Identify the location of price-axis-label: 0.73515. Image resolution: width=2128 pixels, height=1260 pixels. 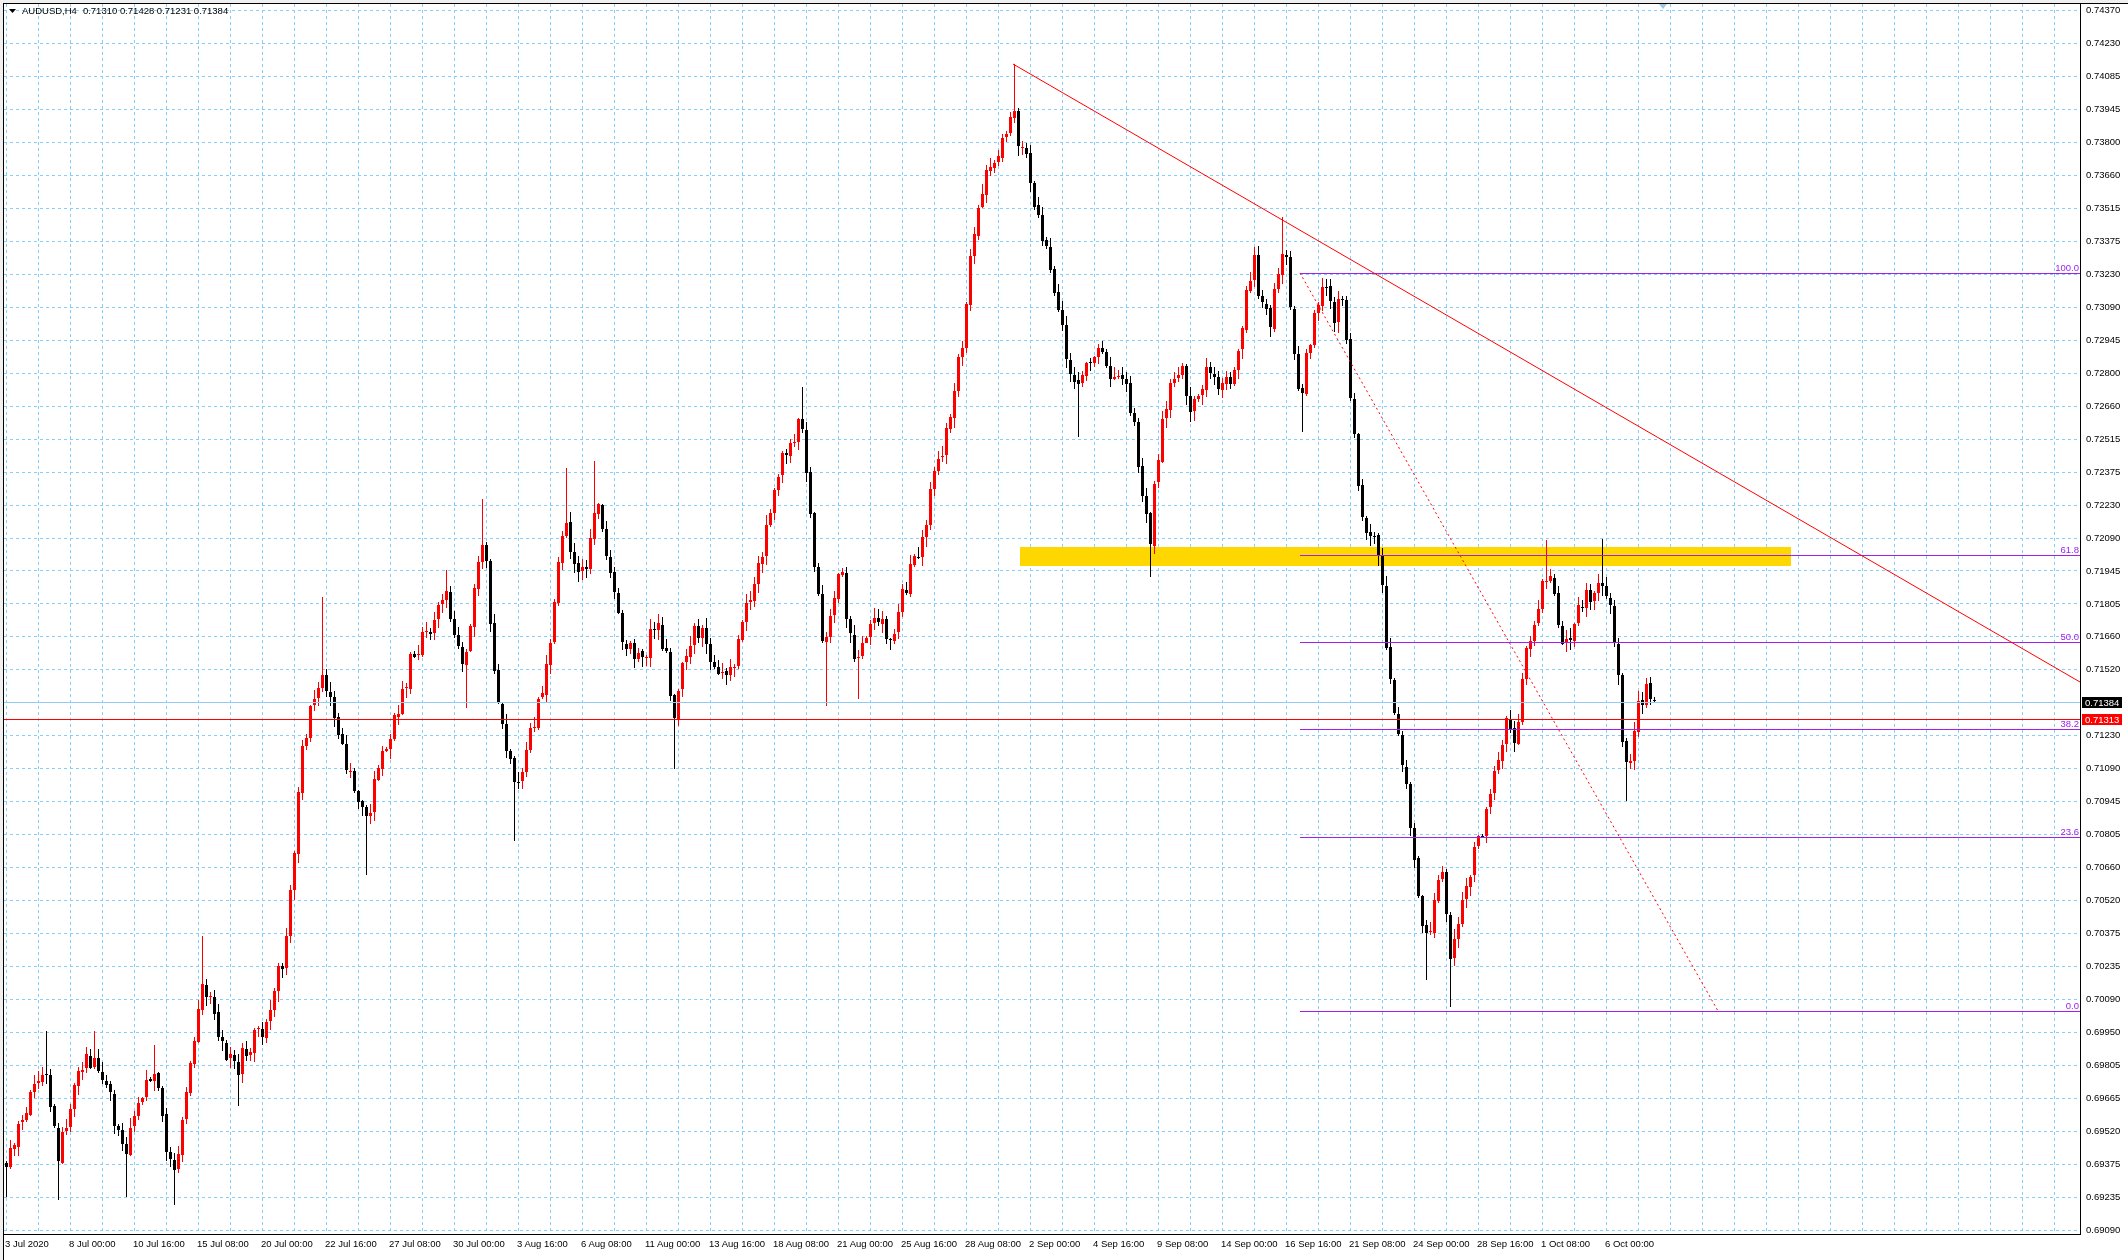
(2103, 207).